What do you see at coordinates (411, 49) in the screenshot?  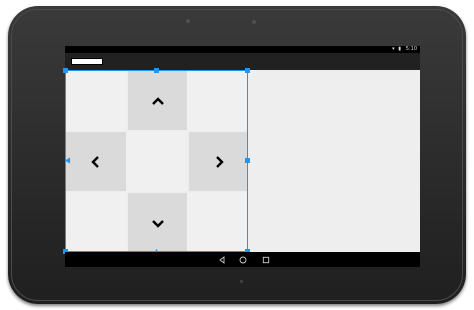 I see `status-time: 5:10` at bounding box center [411, 49].